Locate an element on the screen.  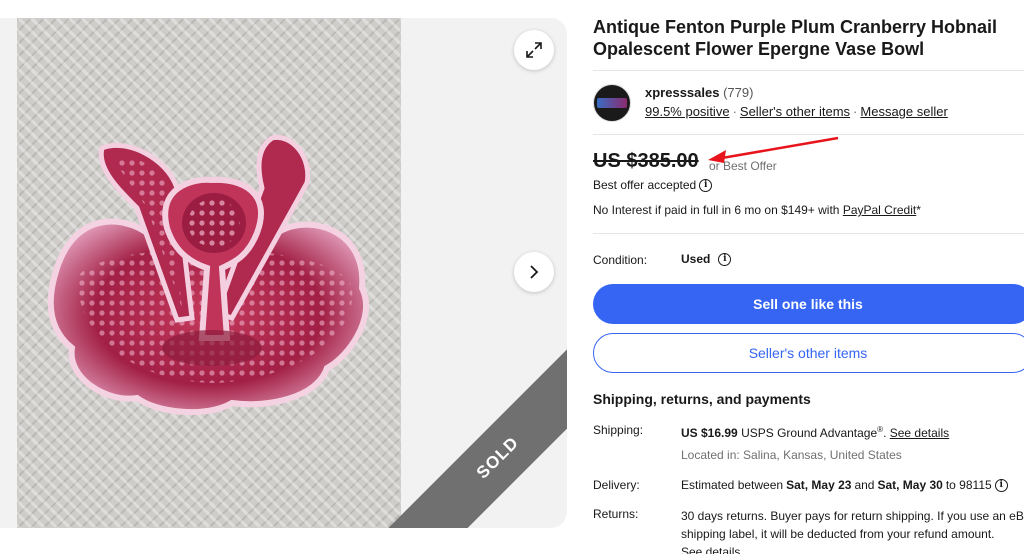
seller-info: xpresssales (779) is located at coordinates (699, 92).